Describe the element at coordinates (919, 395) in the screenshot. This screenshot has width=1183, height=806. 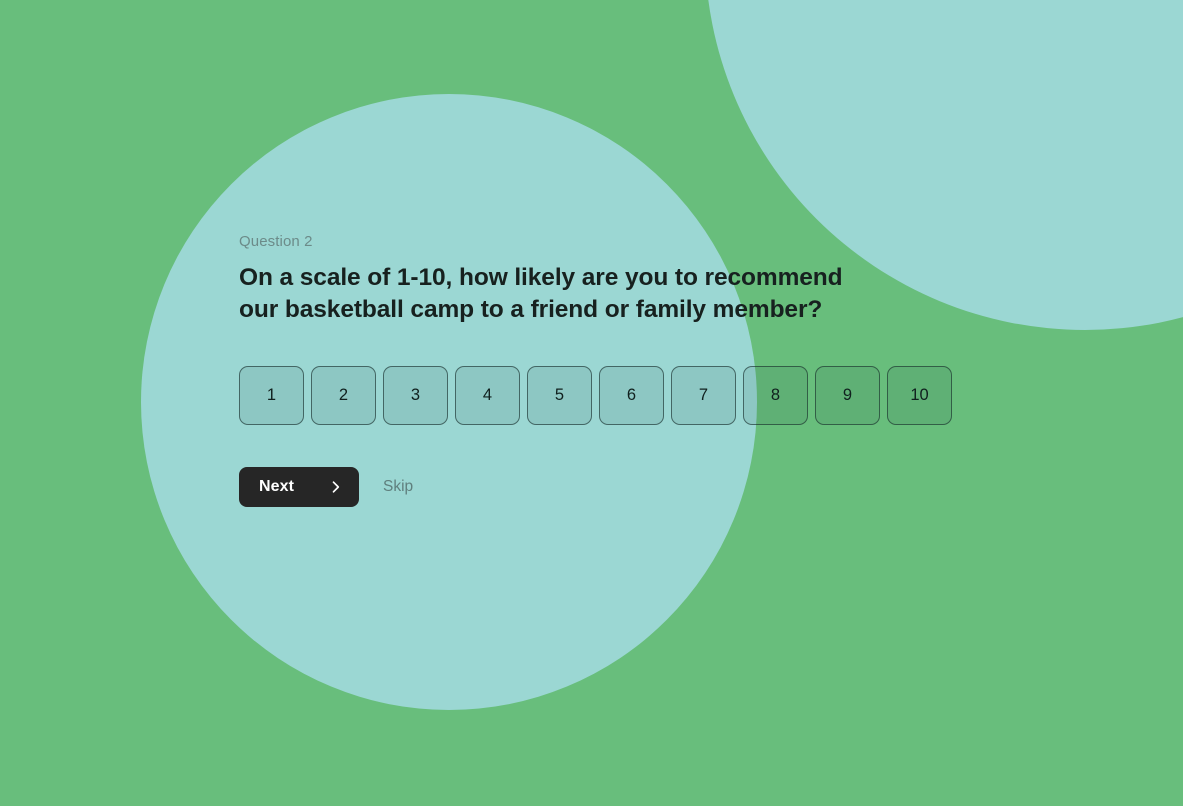
I see `scale-option-10: 10` at that location.